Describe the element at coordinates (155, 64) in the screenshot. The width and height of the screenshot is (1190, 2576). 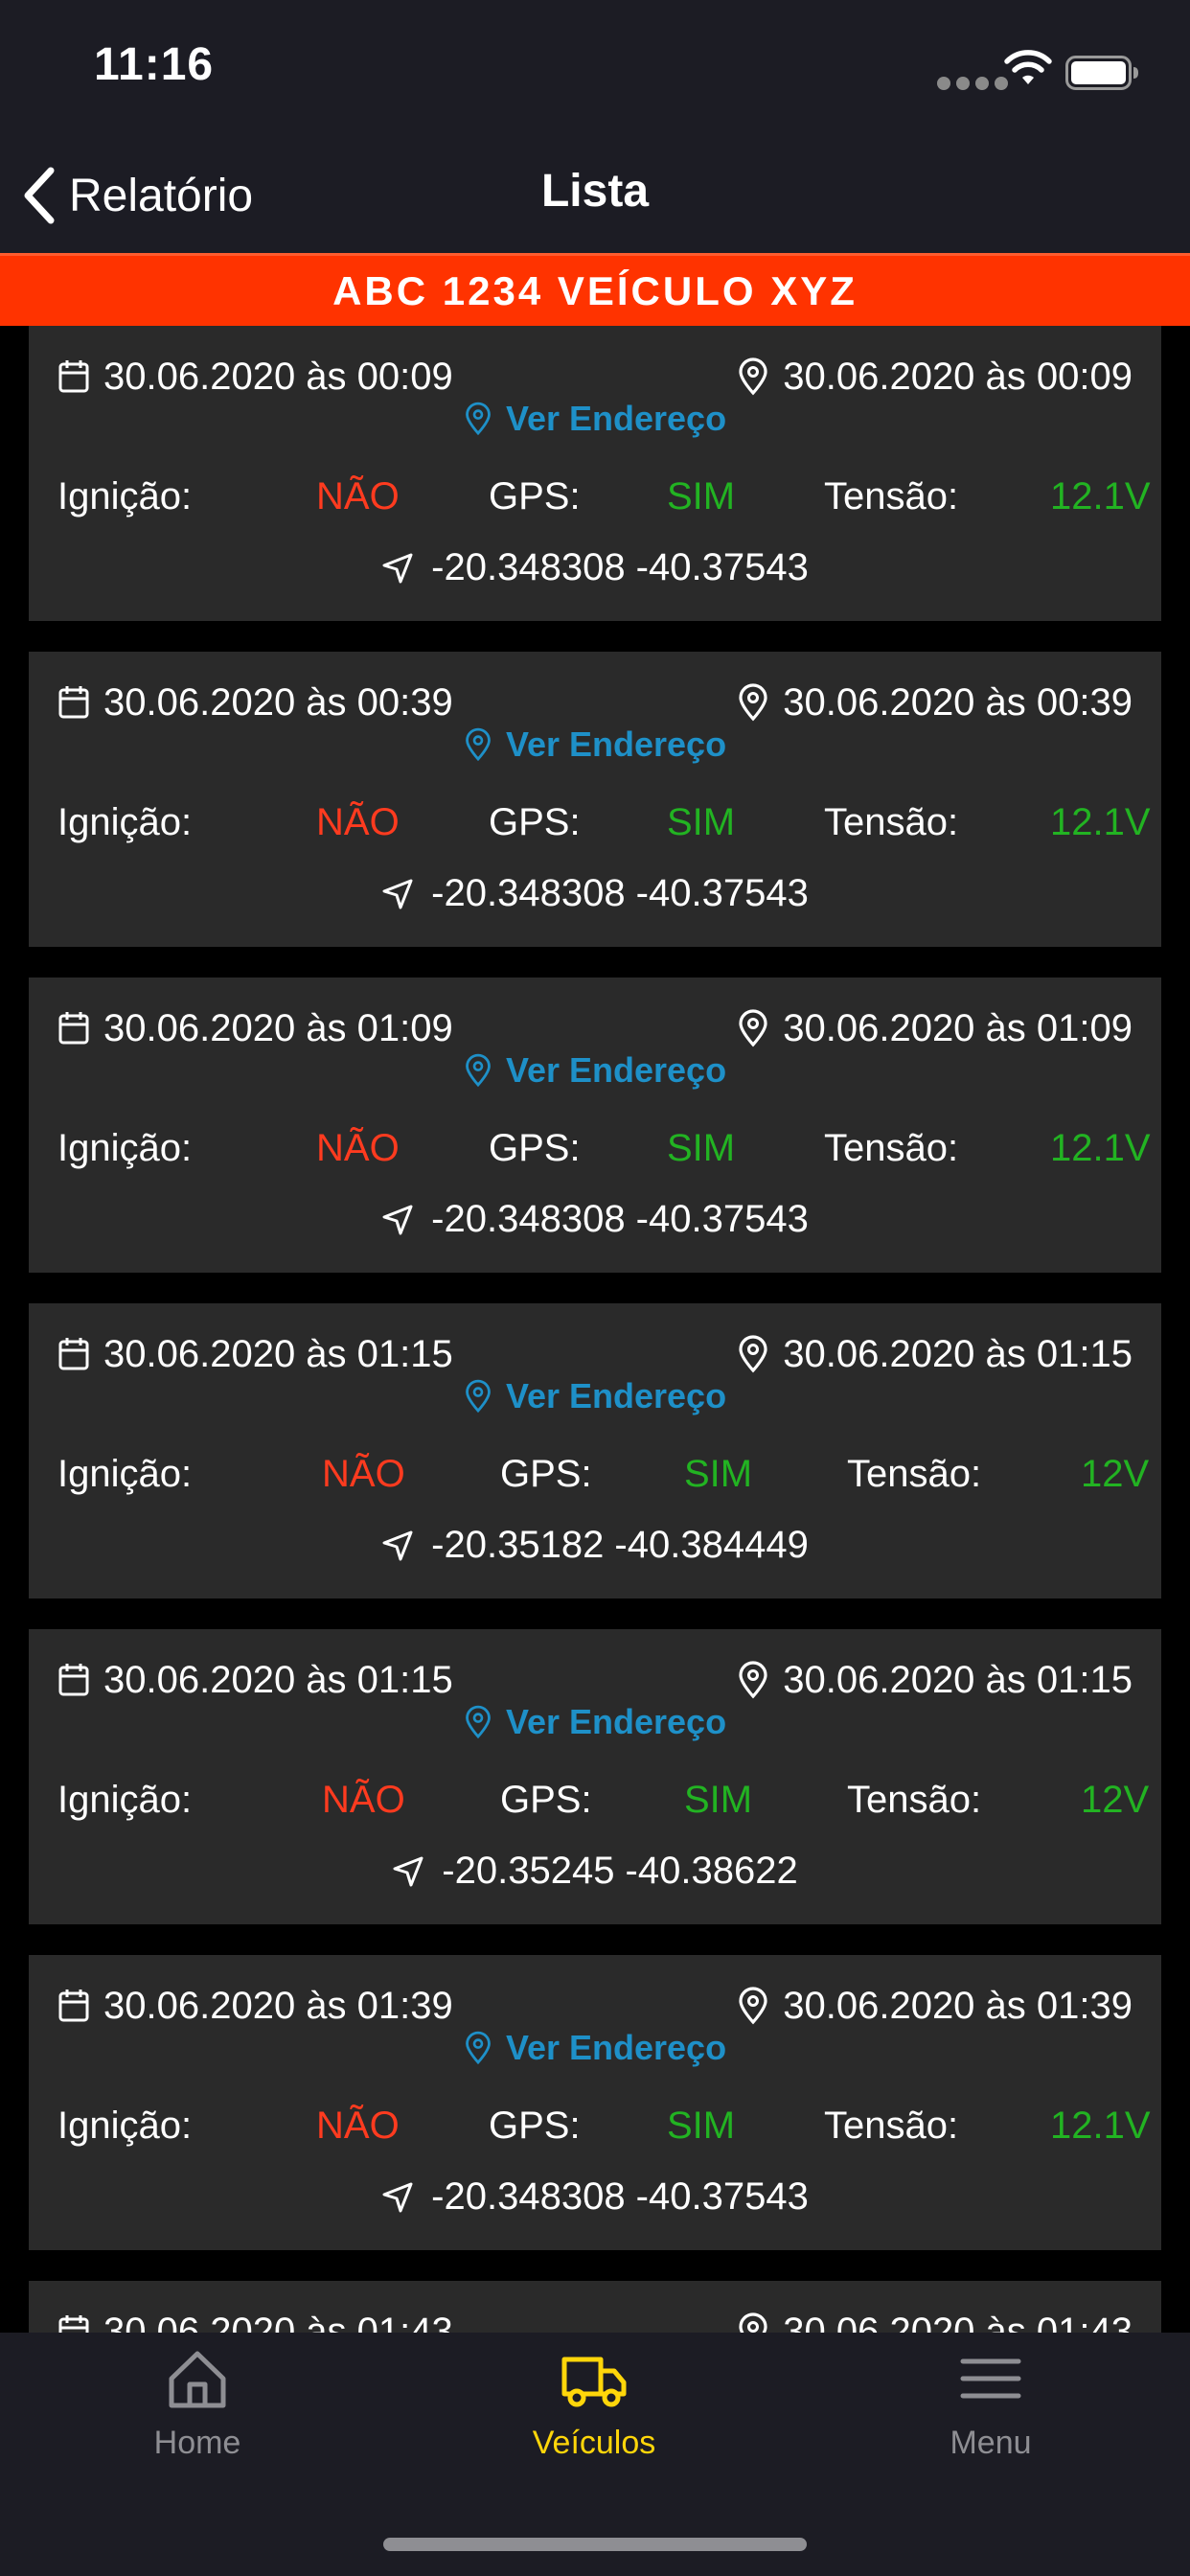
I see `status-time: 11:16` at that location.